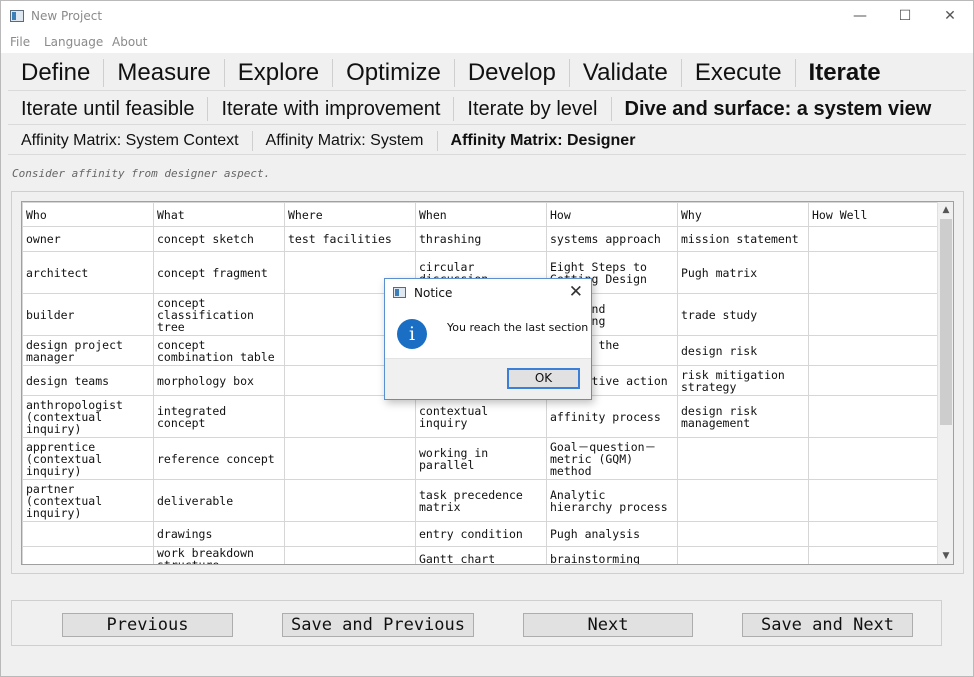  I want to click on ok-button: OK, so click(543, 378).